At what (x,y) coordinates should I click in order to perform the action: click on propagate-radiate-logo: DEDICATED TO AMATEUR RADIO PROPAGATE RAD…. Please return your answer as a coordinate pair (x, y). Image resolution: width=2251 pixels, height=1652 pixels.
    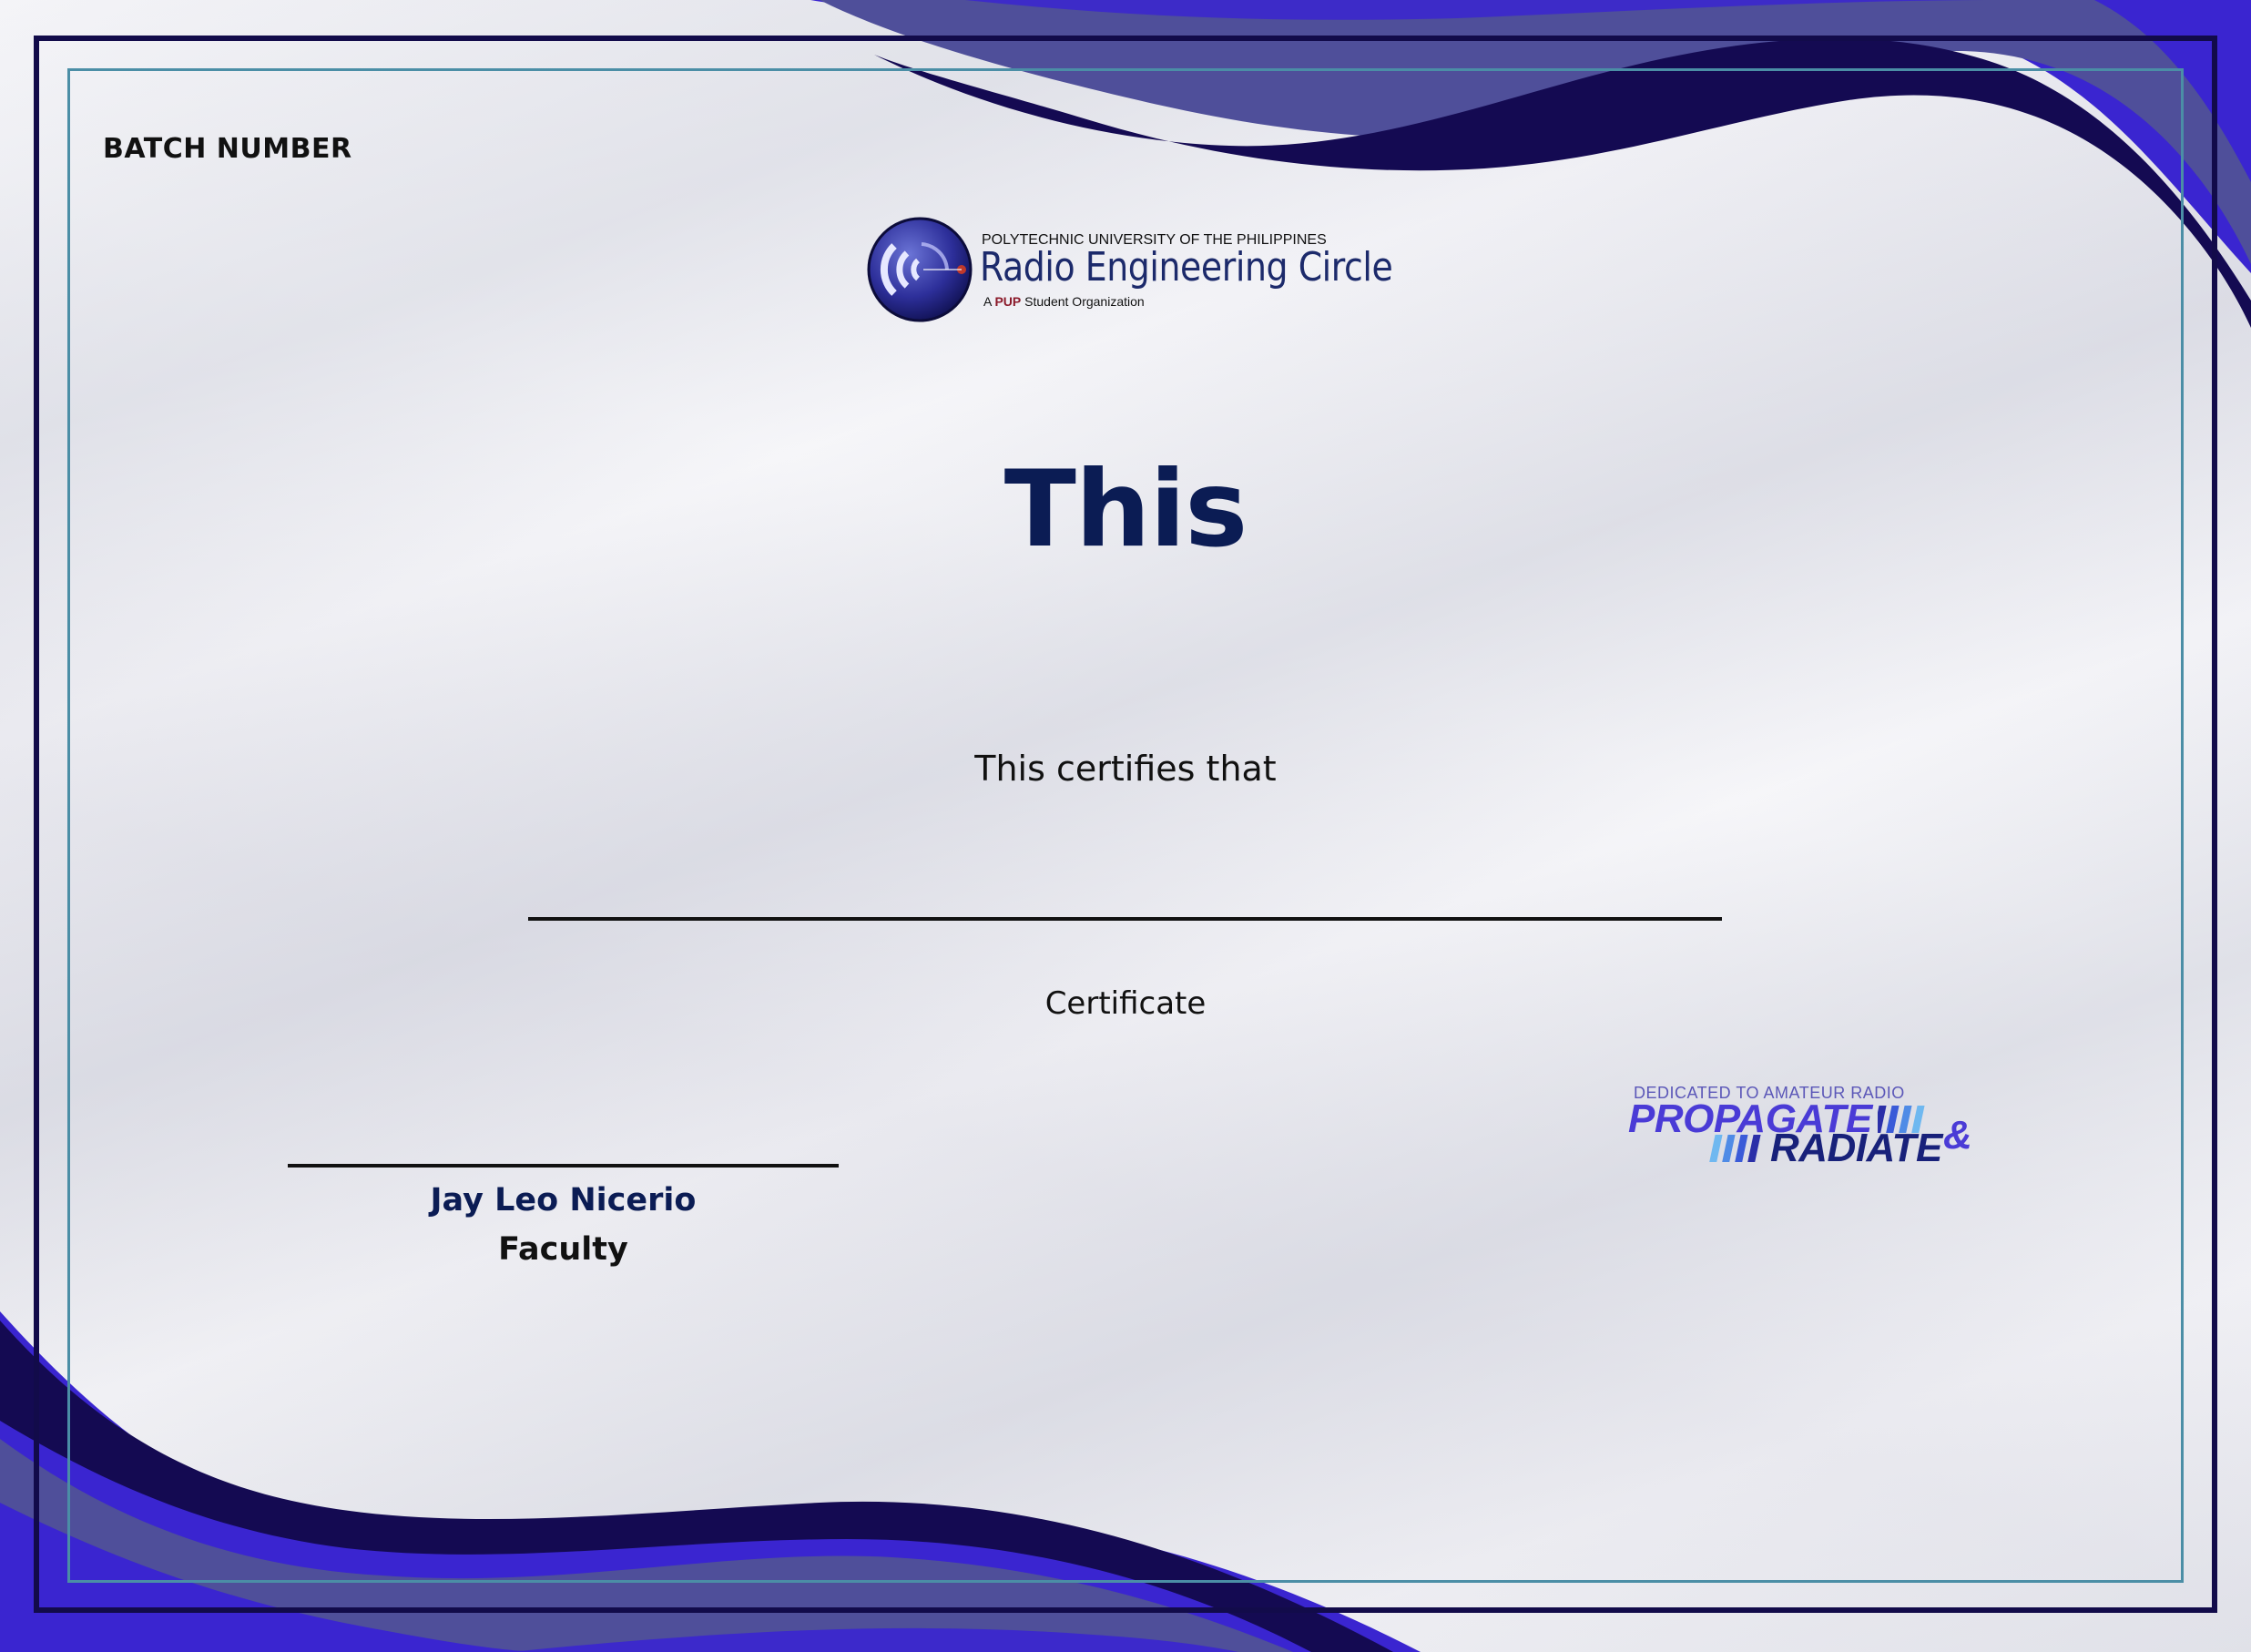
    Looking at the image, I should click on (1808, 1126).